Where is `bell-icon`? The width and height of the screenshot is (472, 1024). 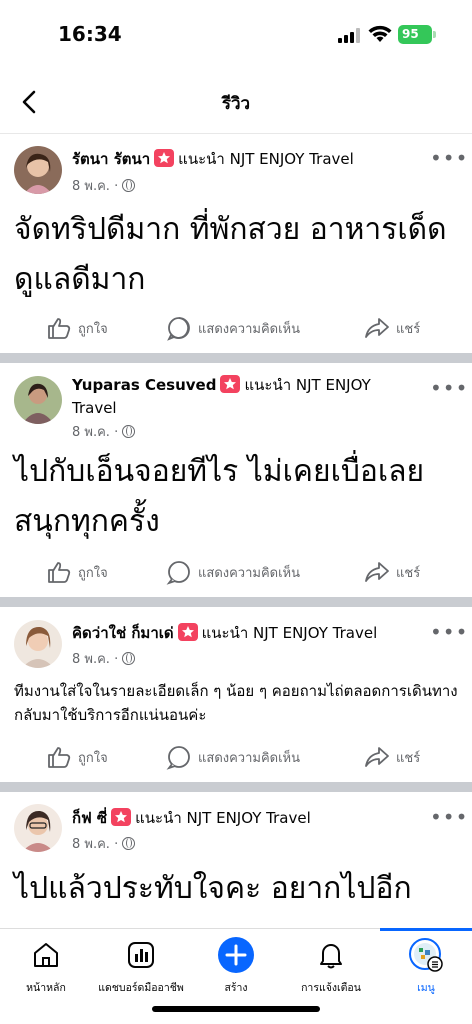 bell-icon is located at coordinates (331, 956).